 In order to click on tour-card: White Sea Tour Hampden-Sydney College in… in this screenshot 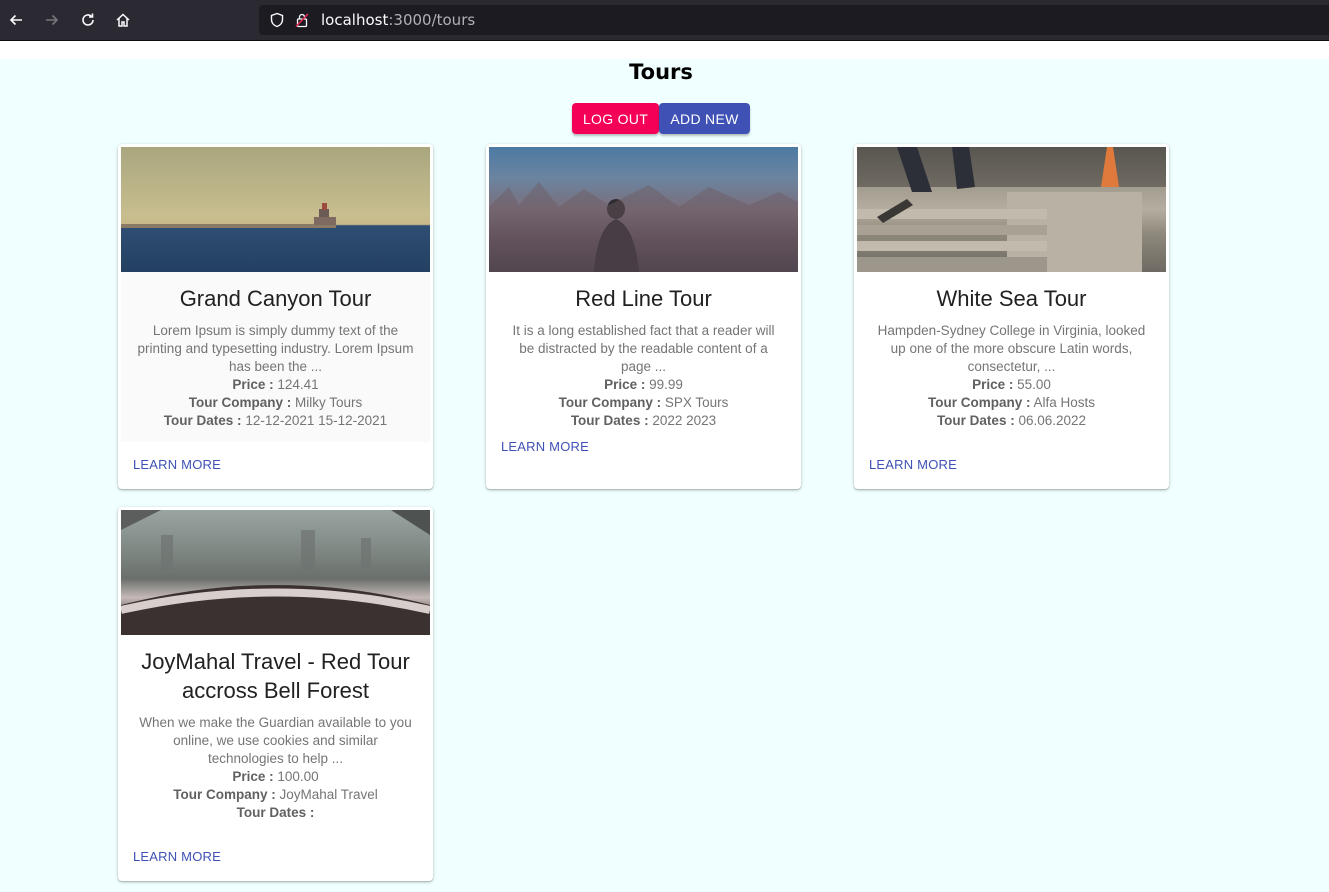, I will do `click(1011, 316)`.